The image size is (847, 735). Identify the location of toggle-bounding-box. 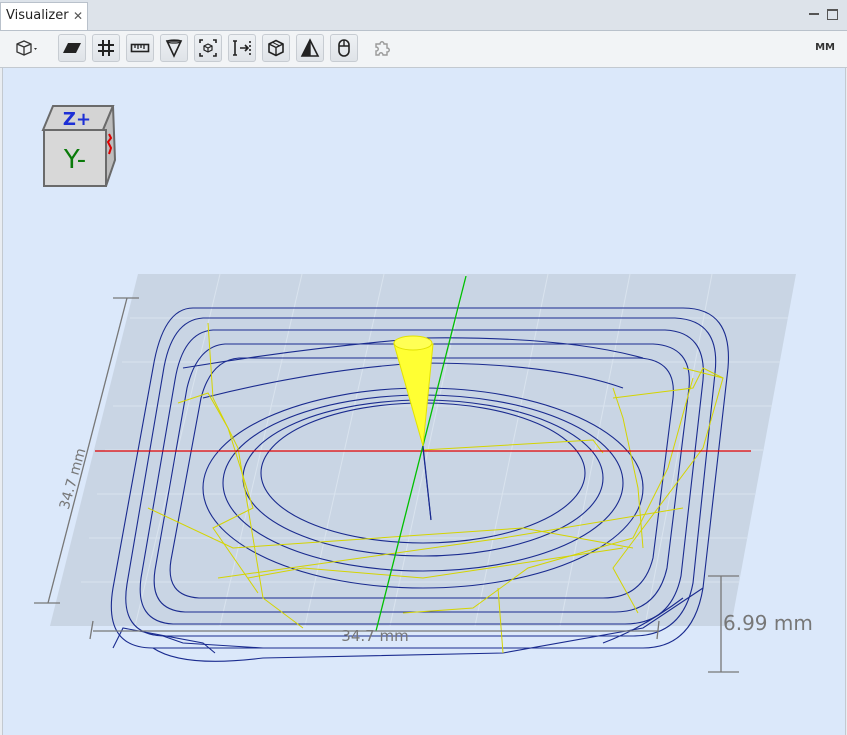
(208, 48).